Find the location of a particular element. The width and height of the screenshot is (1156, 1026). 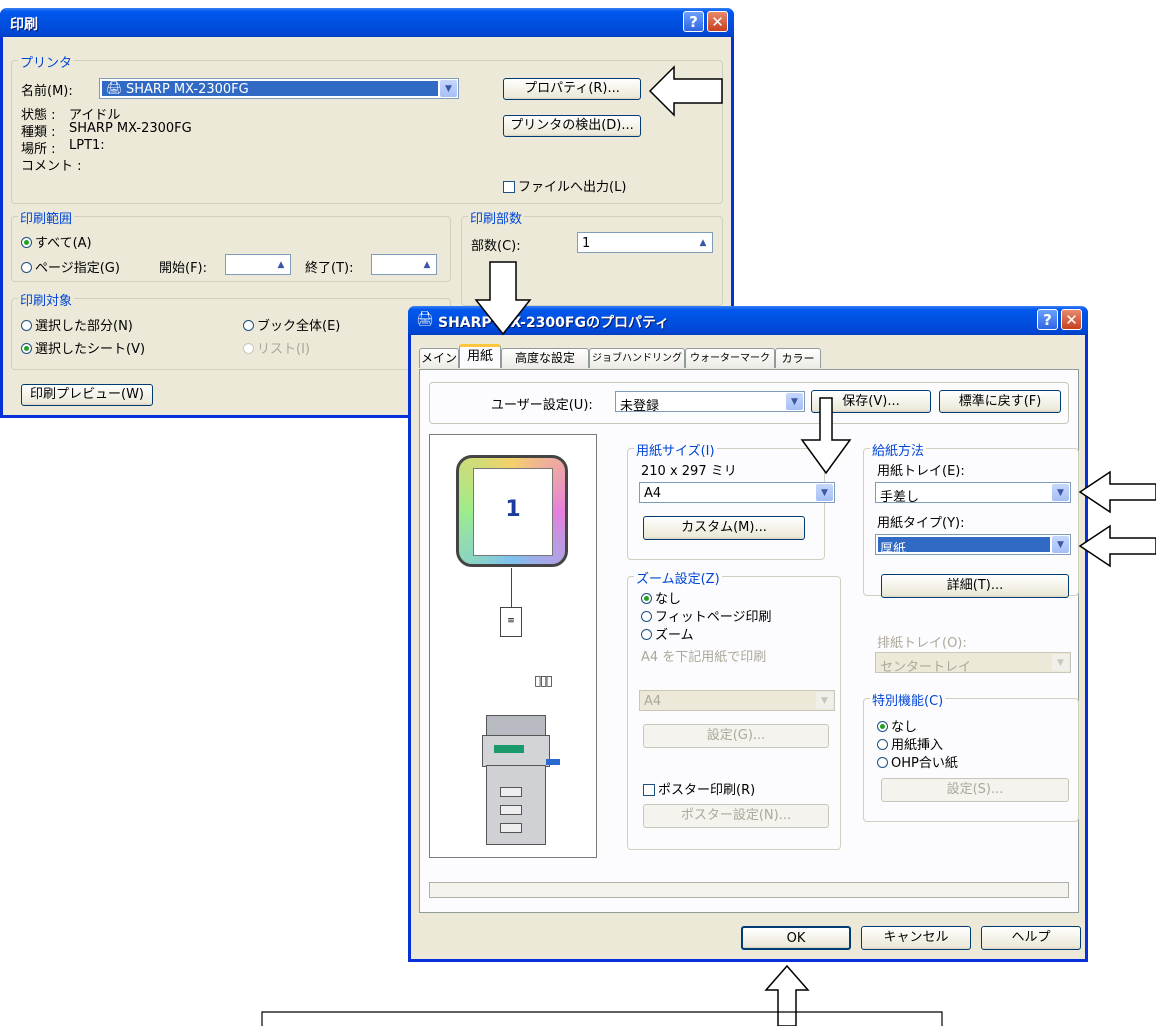

arrow-up-icon is located at coordinates (787, 995).